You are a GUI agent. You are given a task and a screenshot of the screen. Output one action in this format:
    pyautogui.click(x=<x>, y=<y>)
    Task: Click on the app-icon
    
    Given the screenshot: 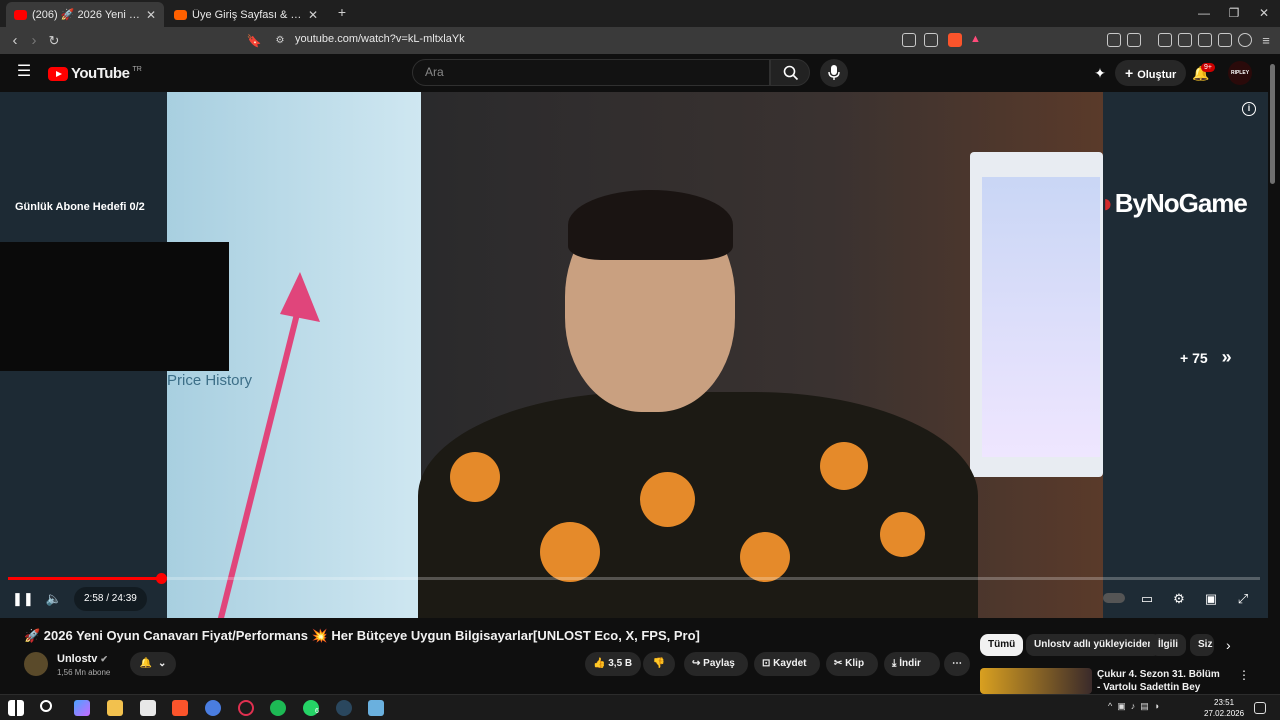 What is the action you would take?
    pyautogui.click(x=376, y=708)
    